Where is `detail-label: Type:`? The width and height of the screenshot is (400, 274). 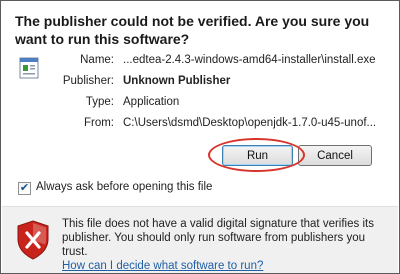 detail-label: Type: is located at coordinates (99, 102).